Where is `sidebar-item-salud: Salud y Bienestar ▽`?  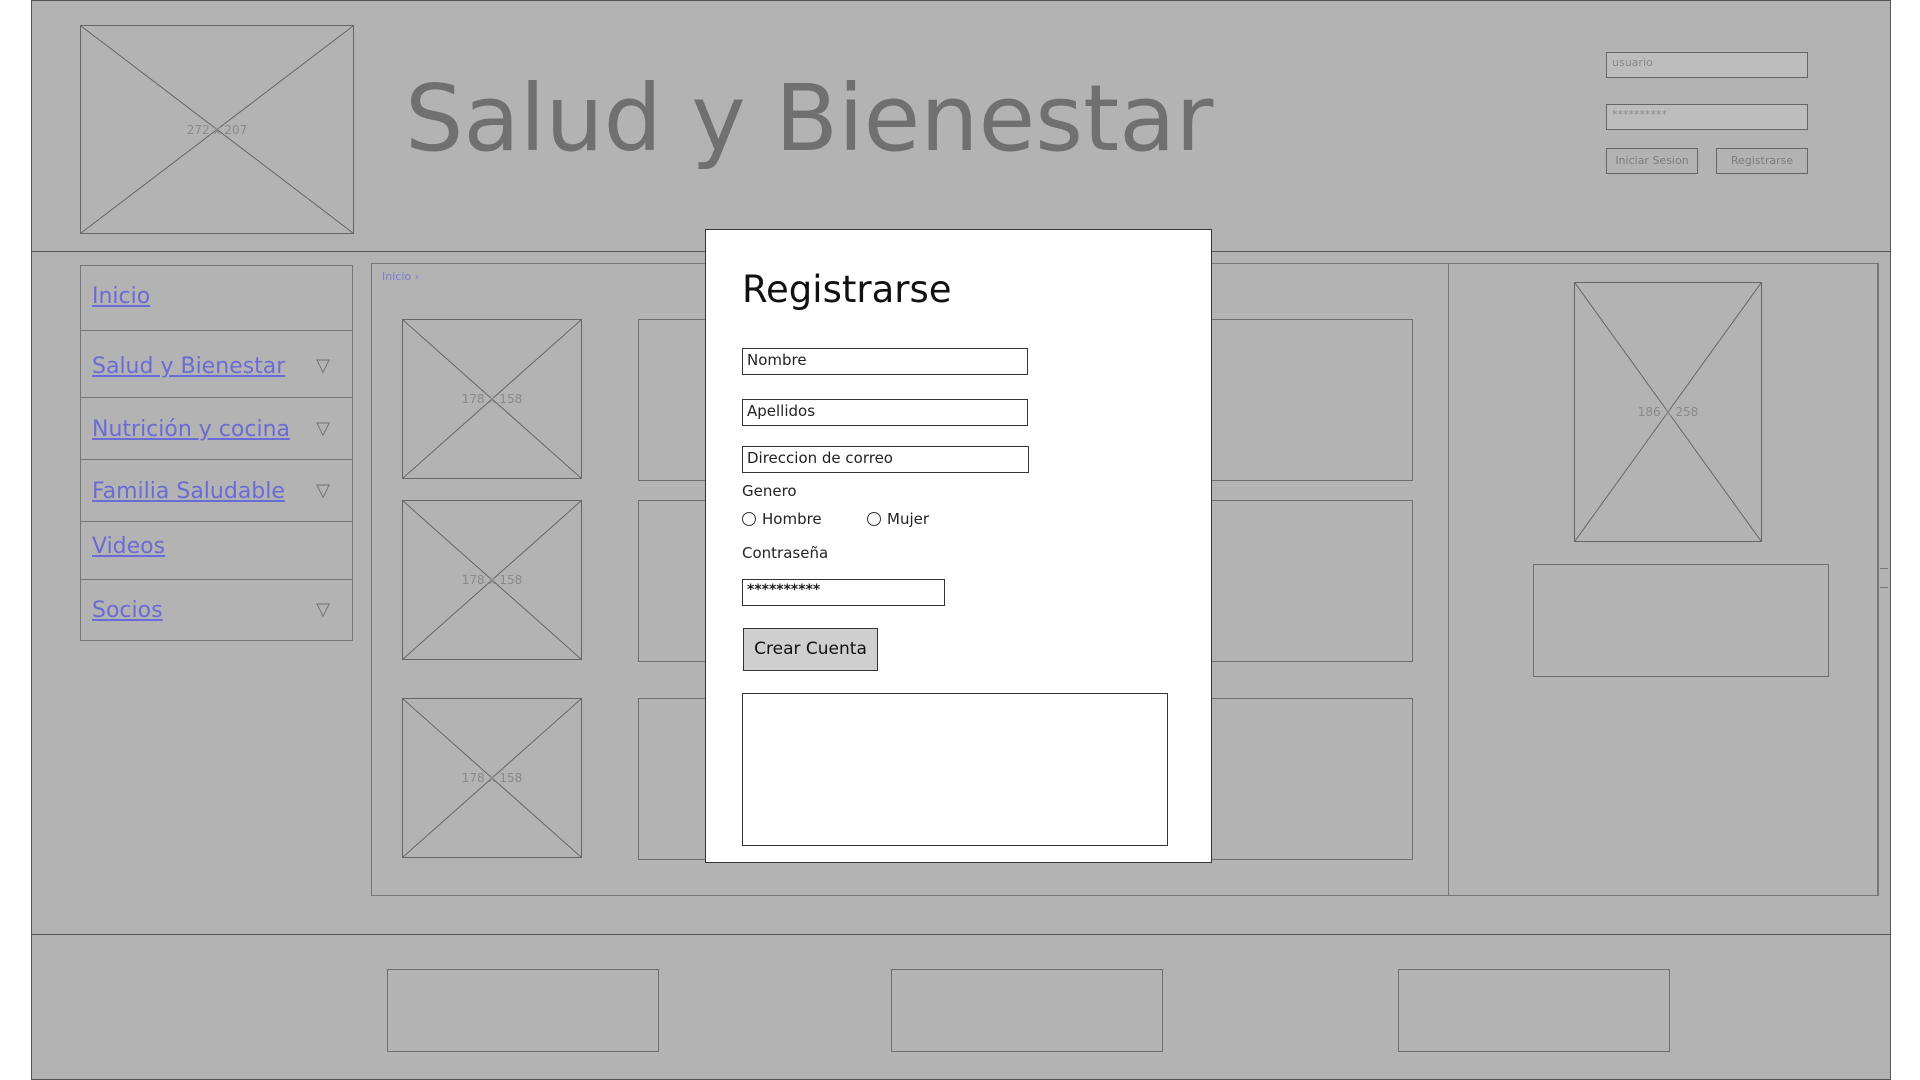 sidebar-item-salud: Salud y Bienestar ▽ is located at coordinates (216, 364).